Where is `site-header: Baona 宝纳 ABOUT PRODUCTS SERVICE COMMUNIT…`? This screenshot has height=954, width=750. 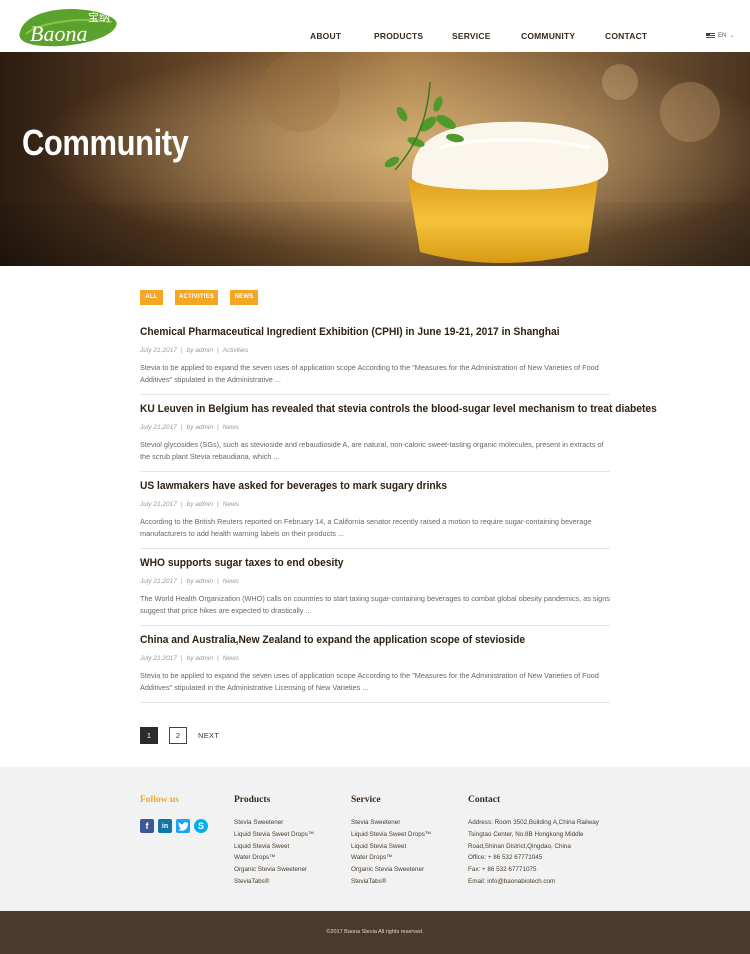
site-header: Baona 宝纳 ABOUT PRODUCTS SERVICE COMMUNIT… is located at coordinates (375, 26).